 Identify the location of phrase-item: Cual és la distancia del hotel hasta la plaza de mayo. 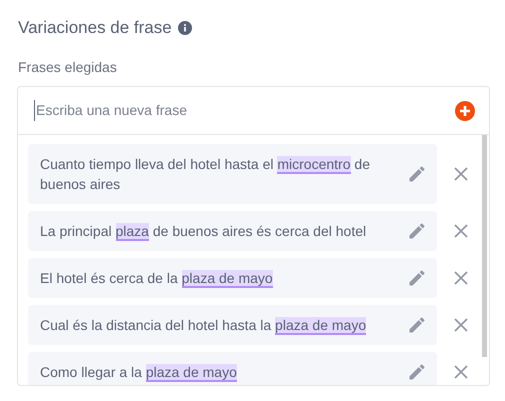
(232, 325).